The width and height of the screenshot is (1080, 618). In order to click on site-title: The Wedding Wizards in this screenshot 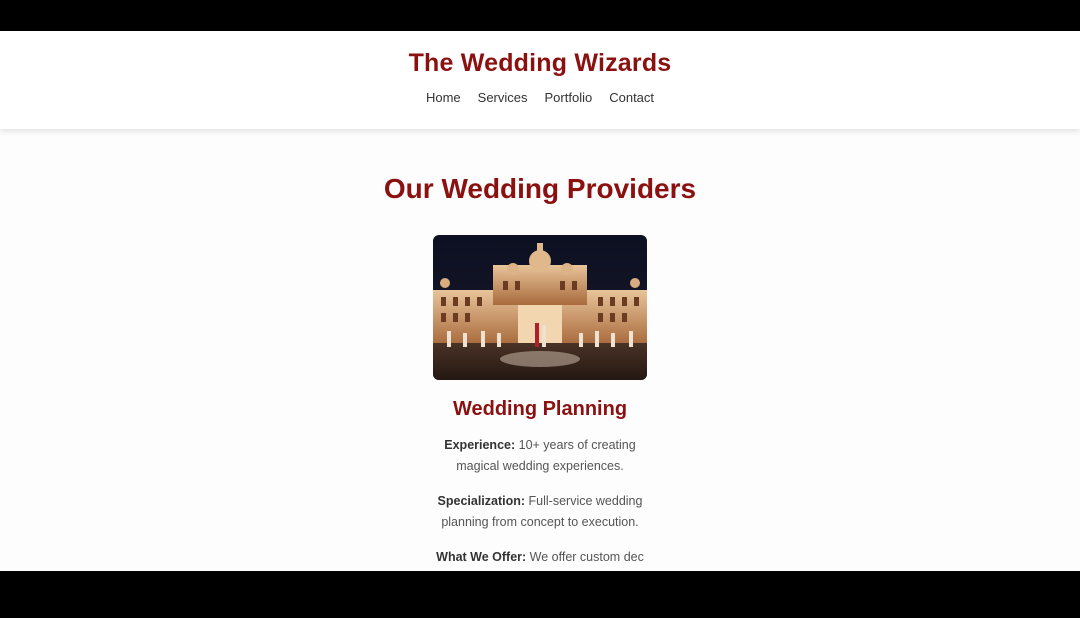, I will do `click(540, 63)`.